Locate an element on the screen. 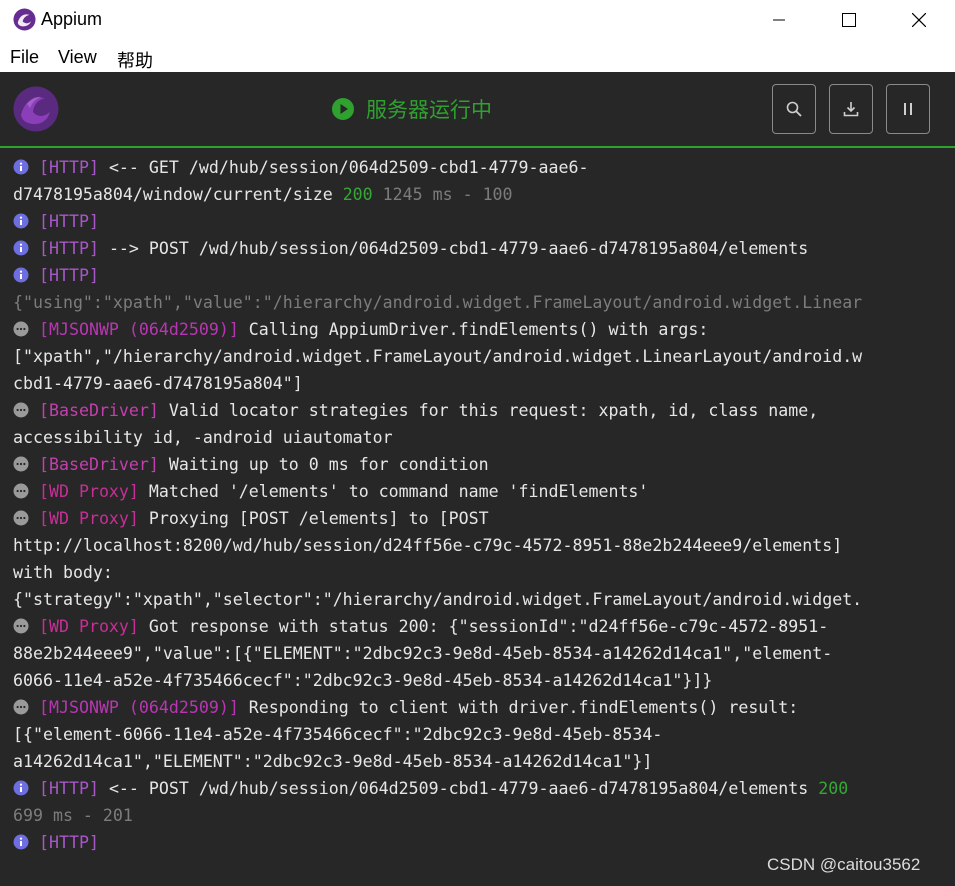 The image size is (955, 886). log-text: accessibility id, -android uiautomator is located at coordinates (203, 437).